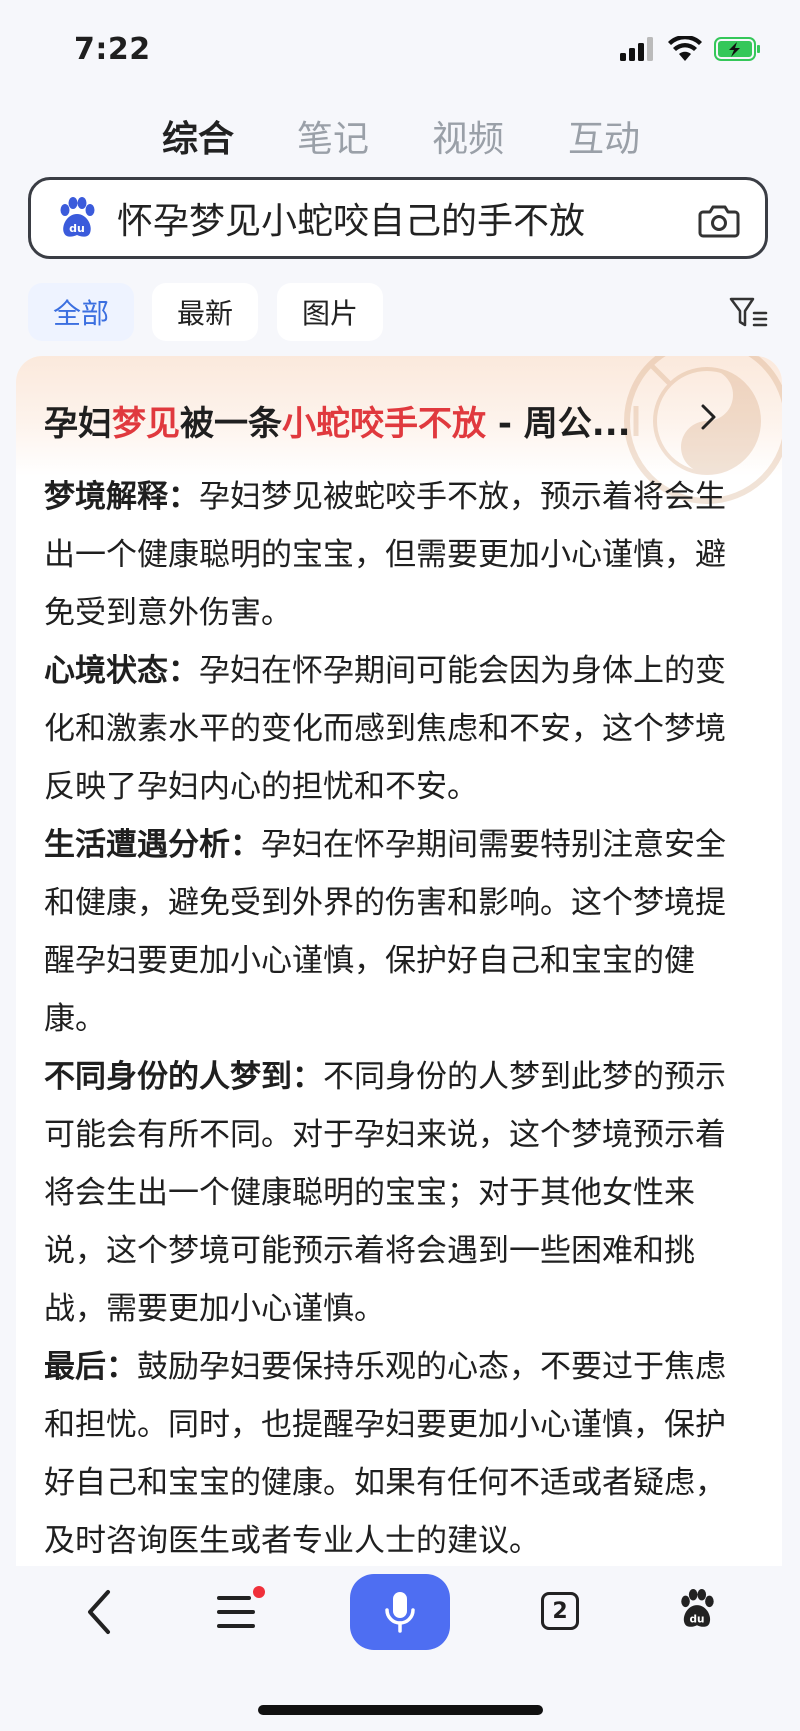 The image size is (800, 1731). Describe the element at coordinates (400, 140) in the screenshot. I see `top-tabs: 综合 笔记 视频 互动` at that location.